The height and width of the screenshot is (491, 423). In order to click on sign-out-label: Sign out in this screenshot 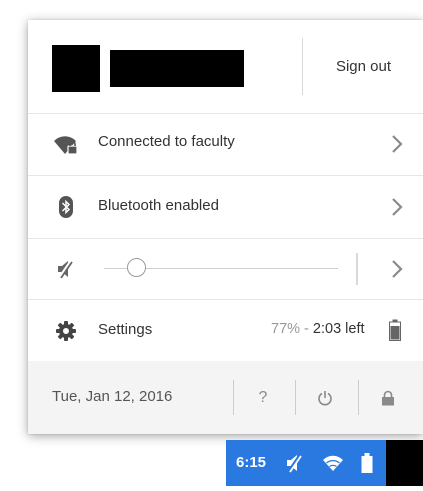, I will do `click(363, 66)`.